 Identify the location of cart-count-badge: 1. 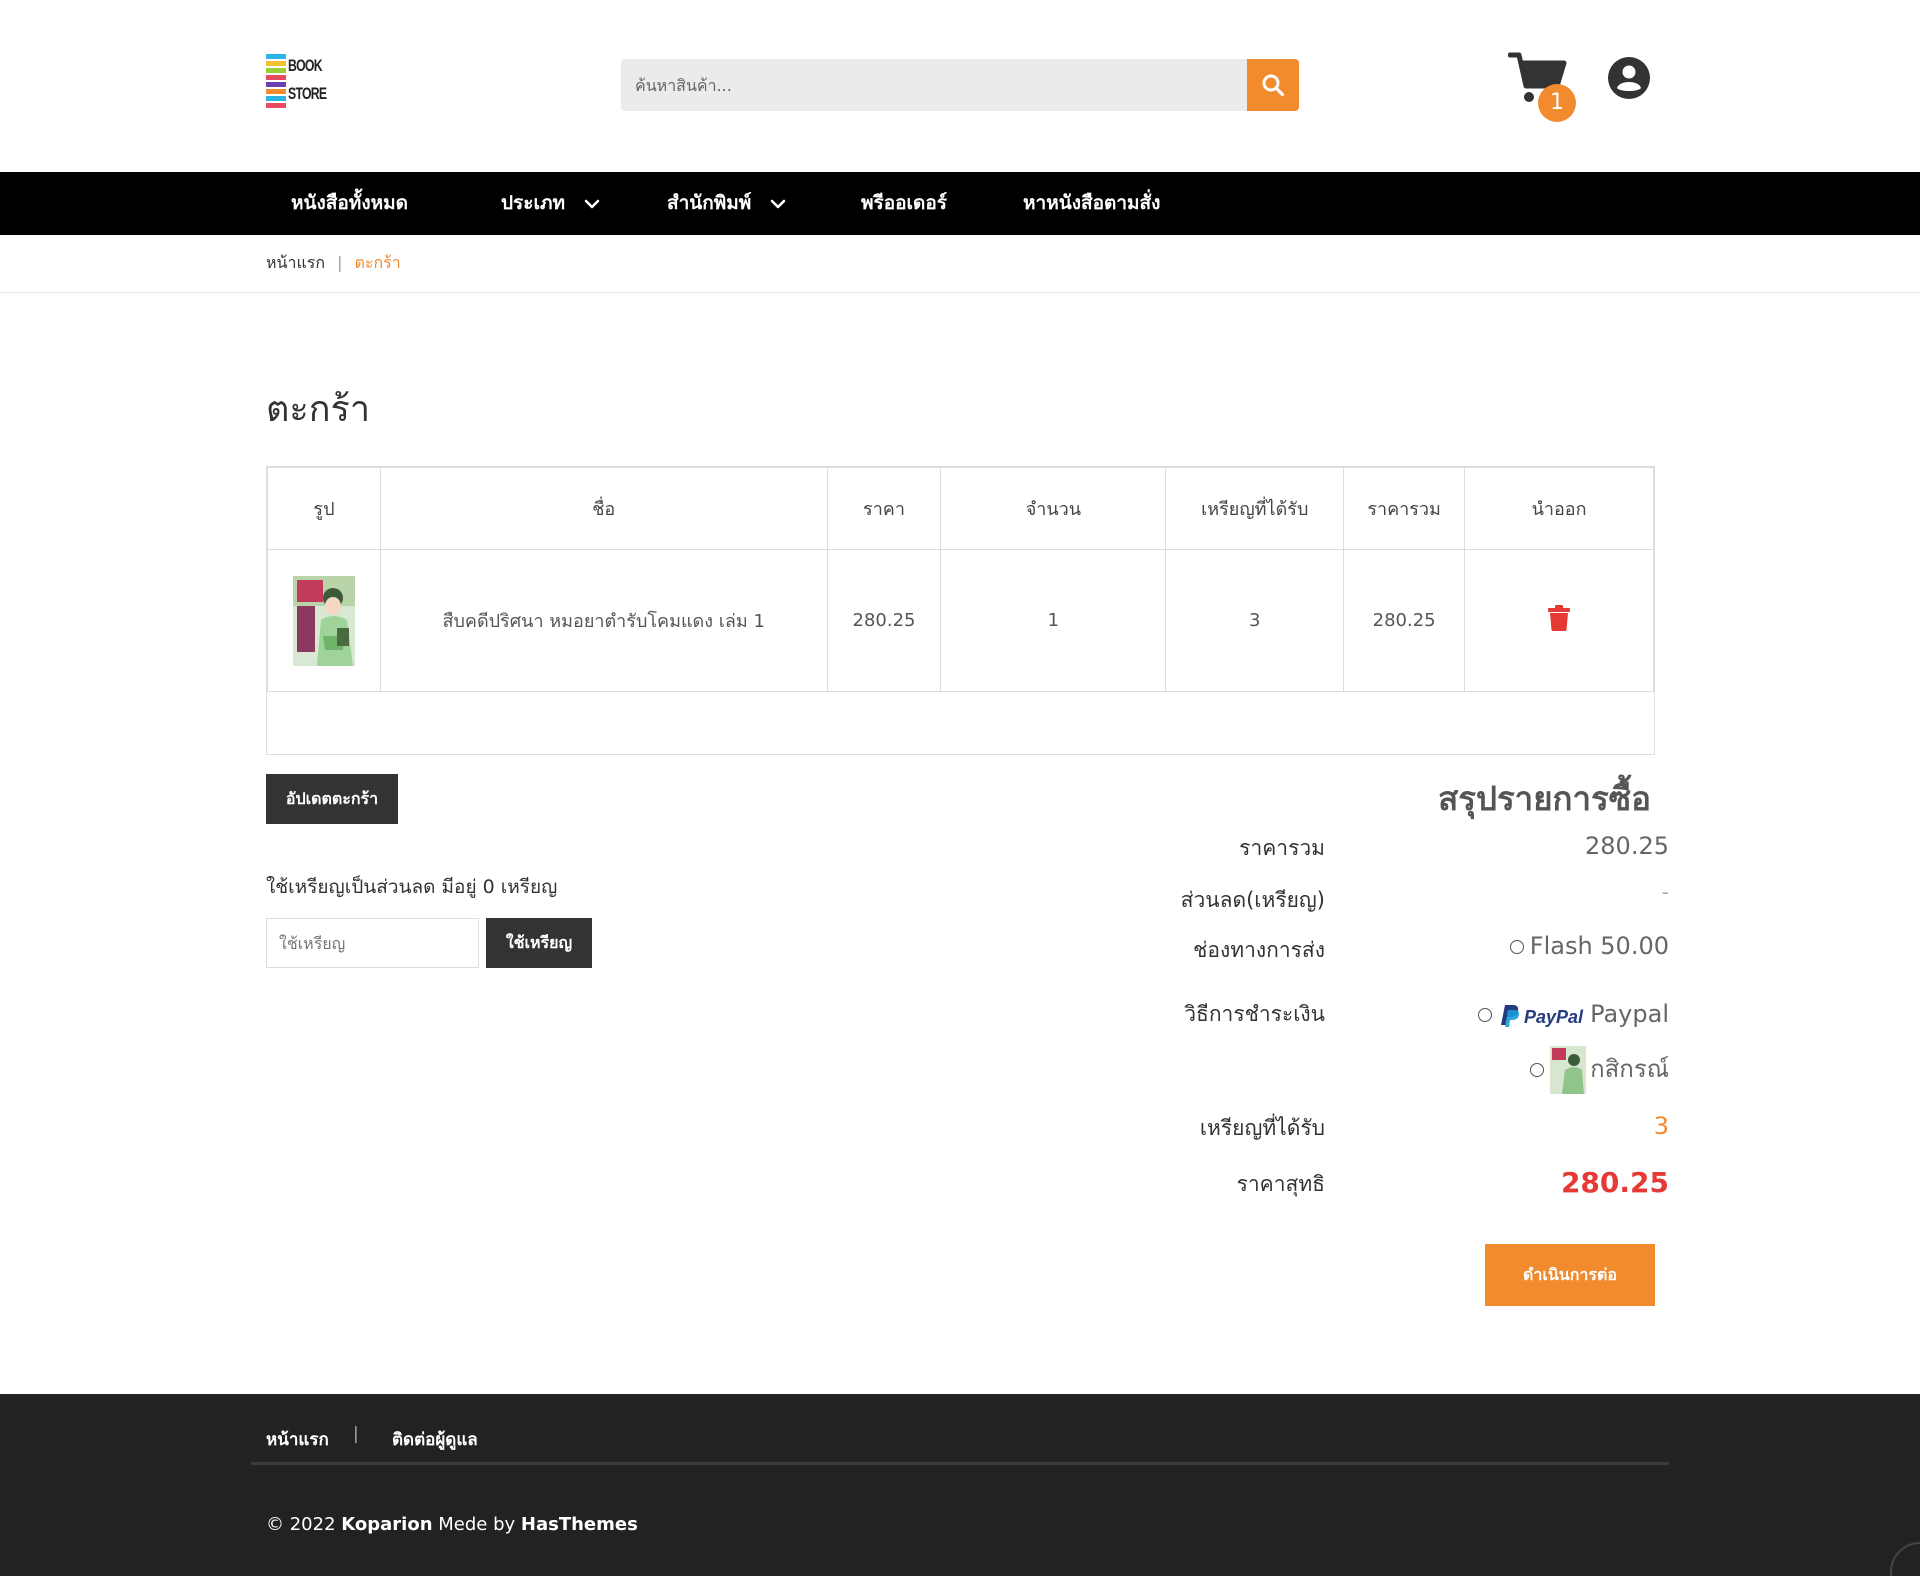
(1557, 103).